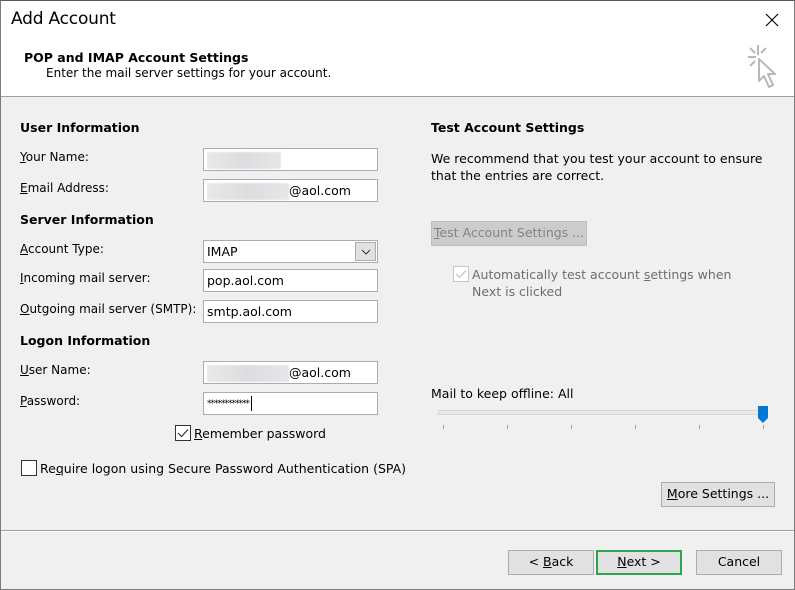 The height and width of the screenshot is (590, 795). I want to click on email-domain: @aol.com, so click(320, 190).